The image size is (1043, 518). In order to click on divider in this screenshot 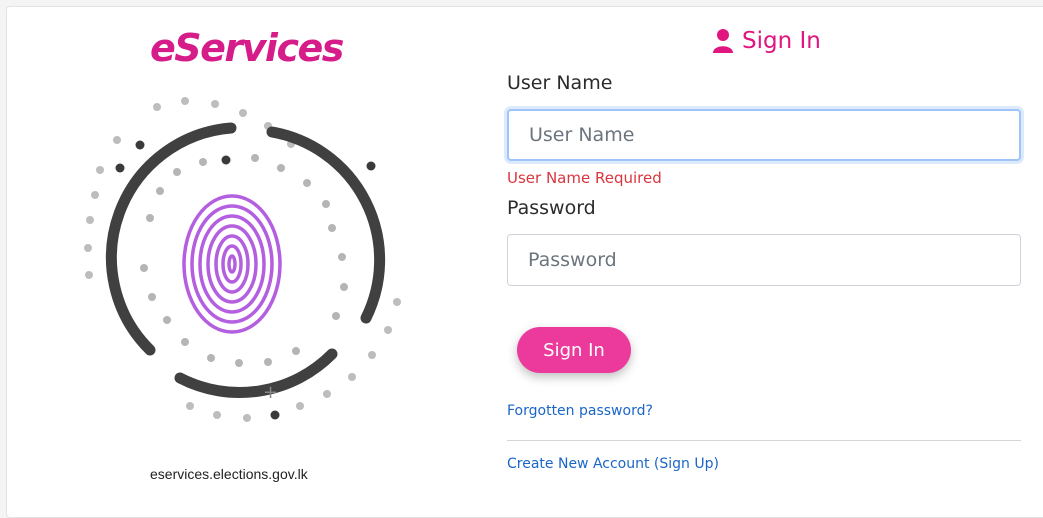, I will do `click(764, 440)`.